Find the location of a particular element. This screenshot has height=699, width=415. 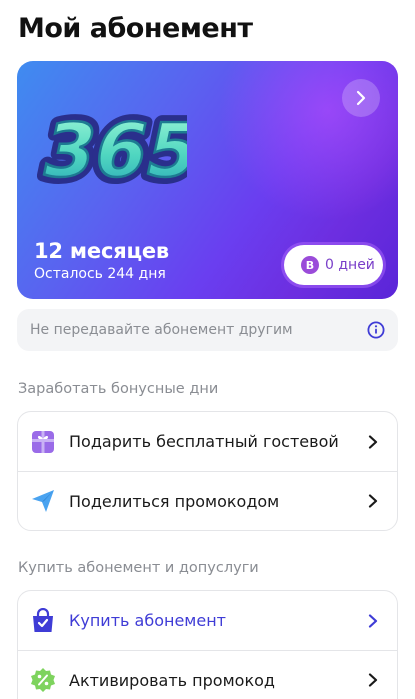

gift-guest-pass-label: Подарить бесплатный гостевой is located at coordinates (204, 441).